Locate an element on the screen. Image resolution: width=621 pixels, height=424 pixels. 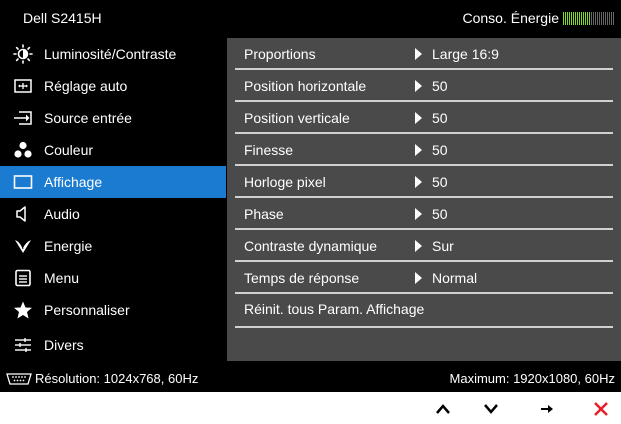
energy-meter is located at coordinates (589, 18).